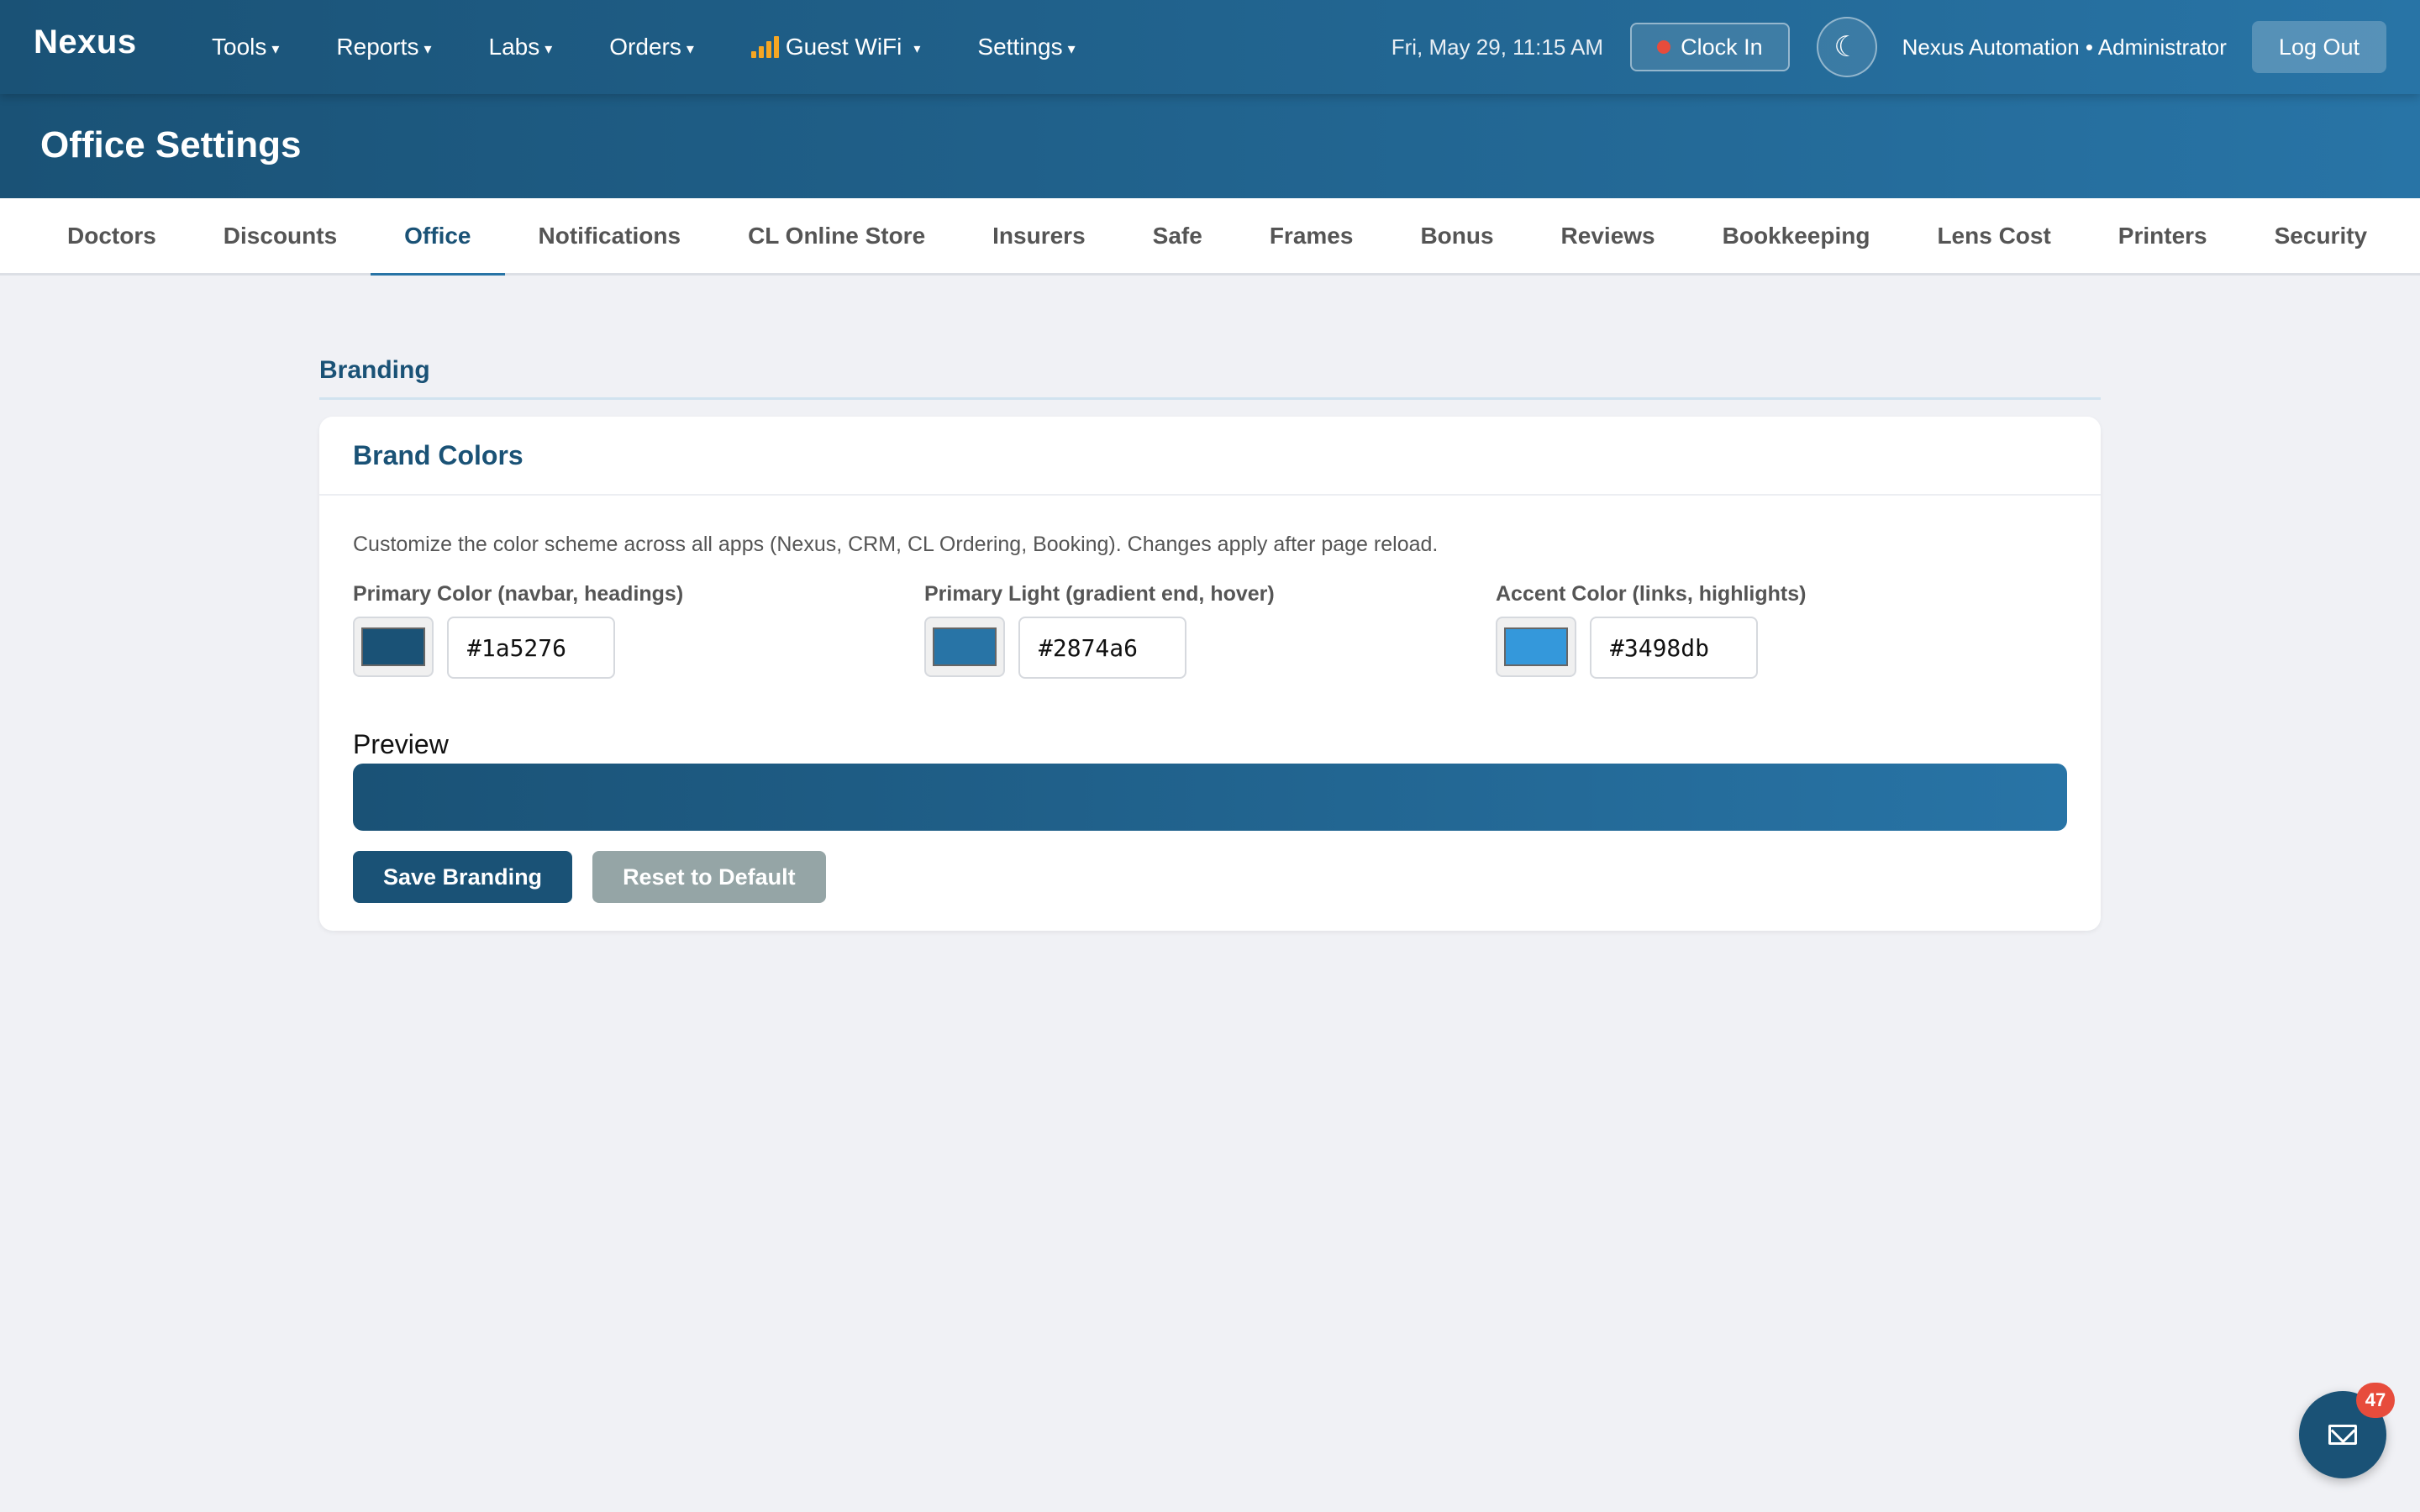  I want to click on primary-light-group: Primary Light (gradient end, hover), so click(1210, 630).